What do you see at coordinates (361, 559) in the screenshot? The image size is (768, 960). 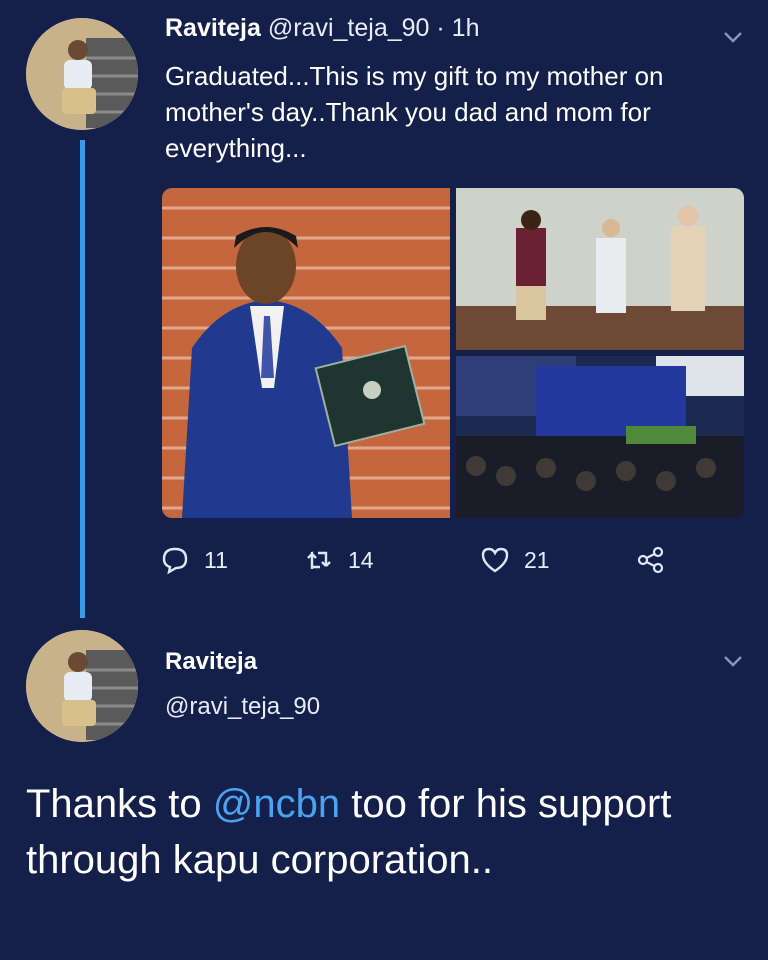 I see `retweet-count: 14` at bounding box center [361, 559].